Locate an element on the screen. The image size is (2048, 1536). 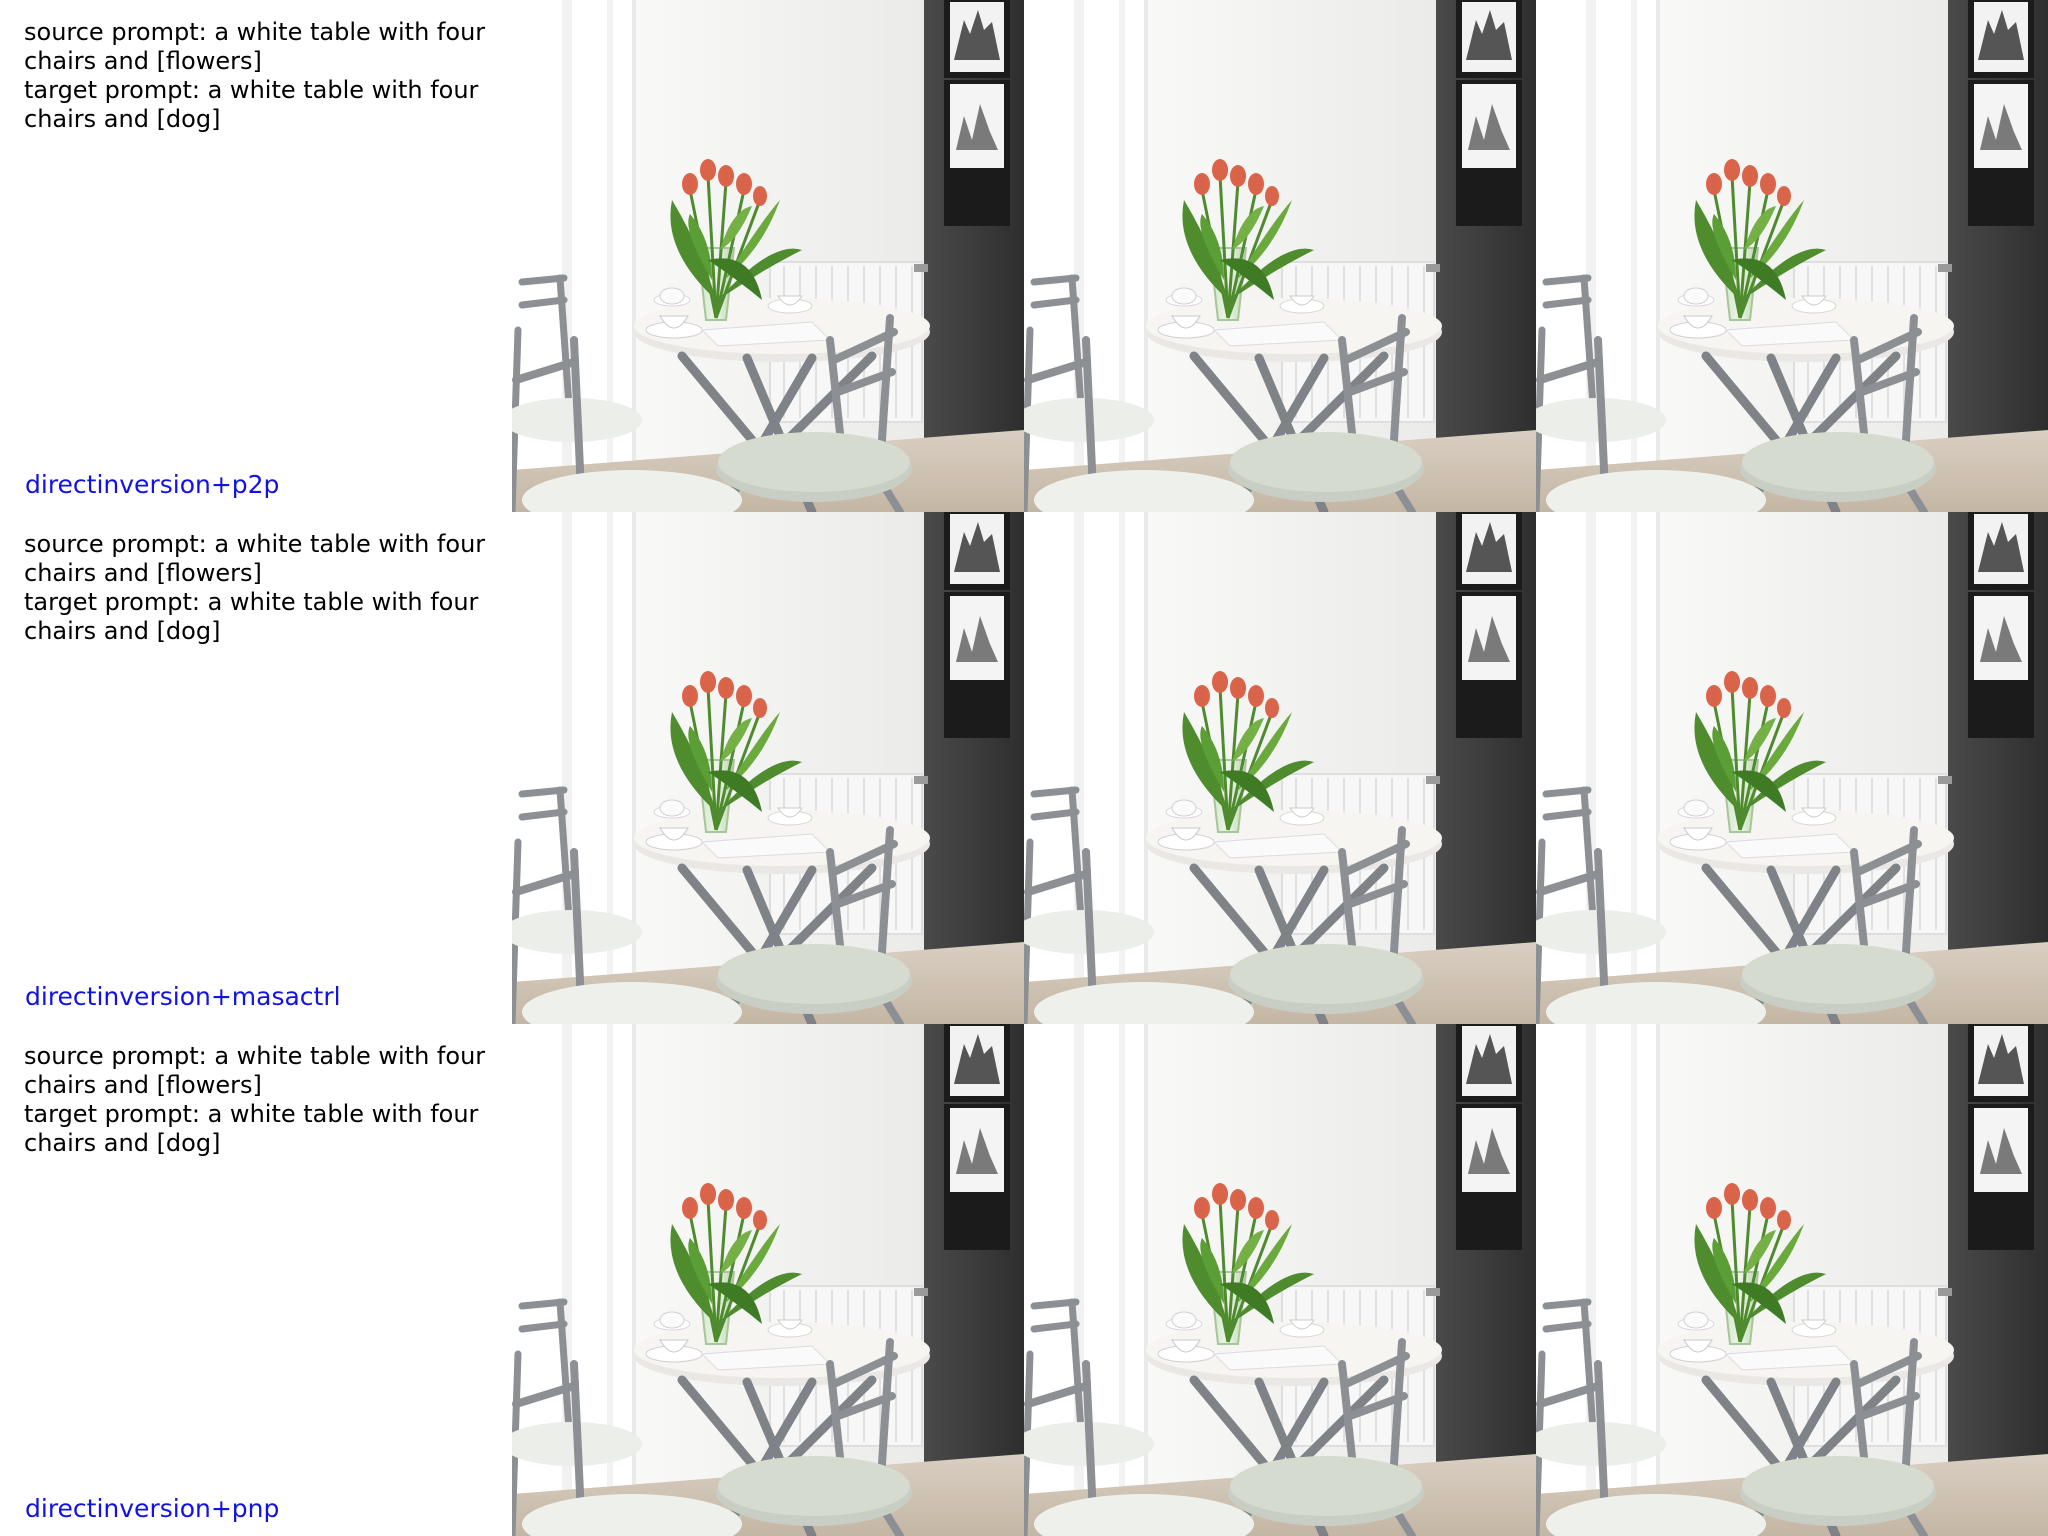
method-label: directinversion+masactrl is located at coordinates (183, 996).